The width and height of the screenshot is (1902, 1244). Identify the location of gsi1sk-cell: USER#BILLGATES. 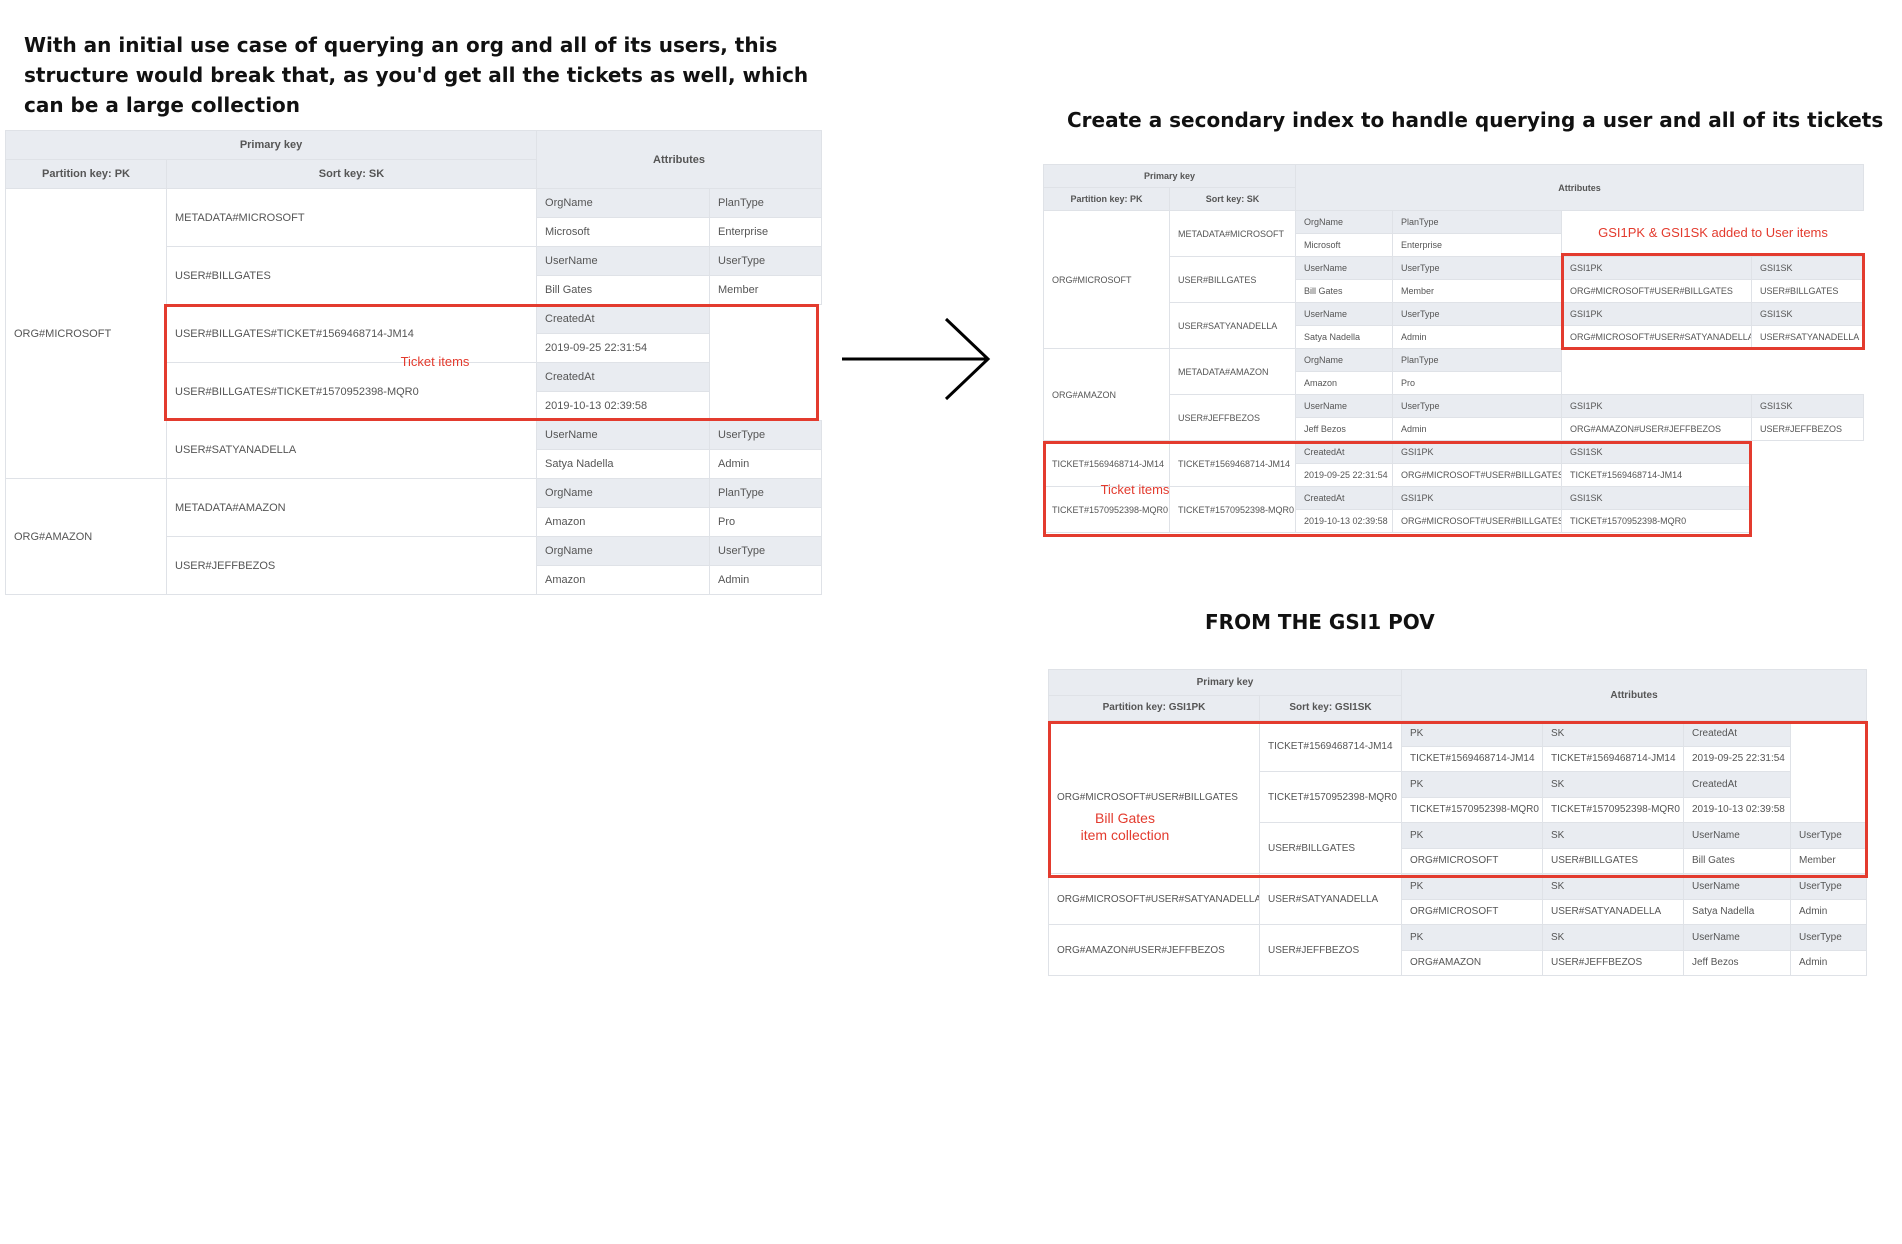
(1330, 848).